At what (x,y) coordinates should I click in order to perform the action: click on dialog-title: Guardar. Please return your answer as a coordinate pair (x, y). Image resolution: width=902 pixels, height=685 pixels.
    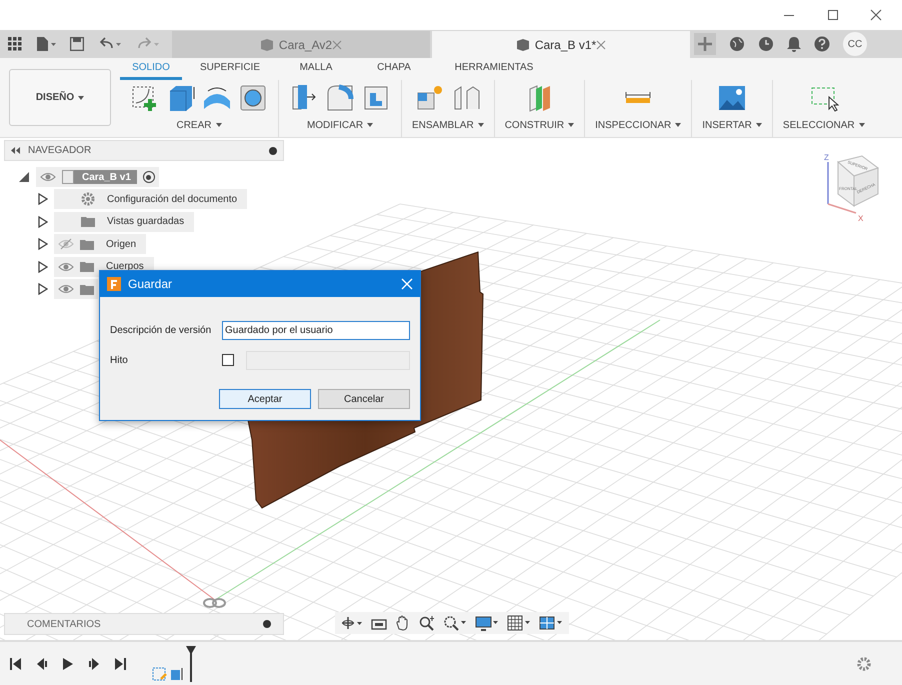
    Looking at the image, I should click on (151, 284).